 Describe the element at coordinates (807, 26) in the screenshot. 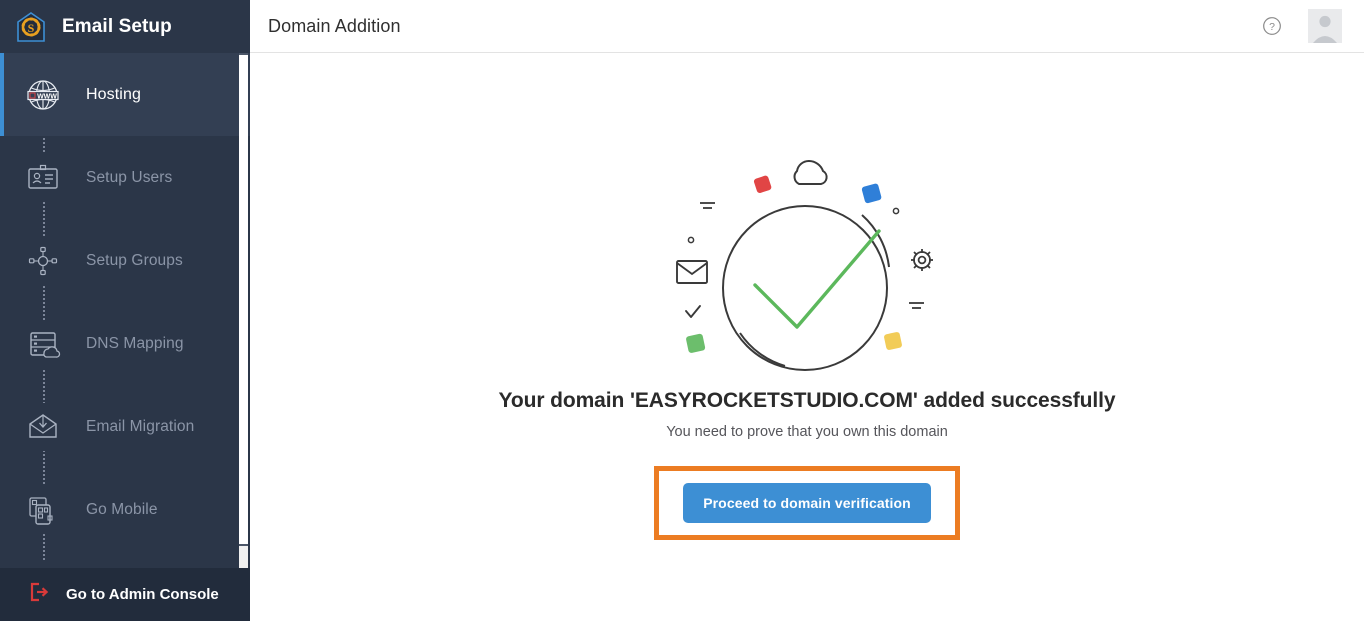

I see `top-bar: Domain Addition ?` at that location.